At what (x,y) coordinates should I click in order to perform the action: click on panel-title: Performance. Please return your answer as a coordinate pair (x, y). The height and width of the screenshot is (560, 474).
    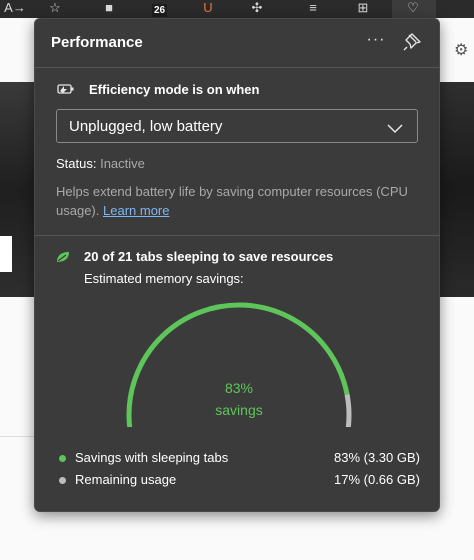
    Looking at the image, I should click on (97, 42).